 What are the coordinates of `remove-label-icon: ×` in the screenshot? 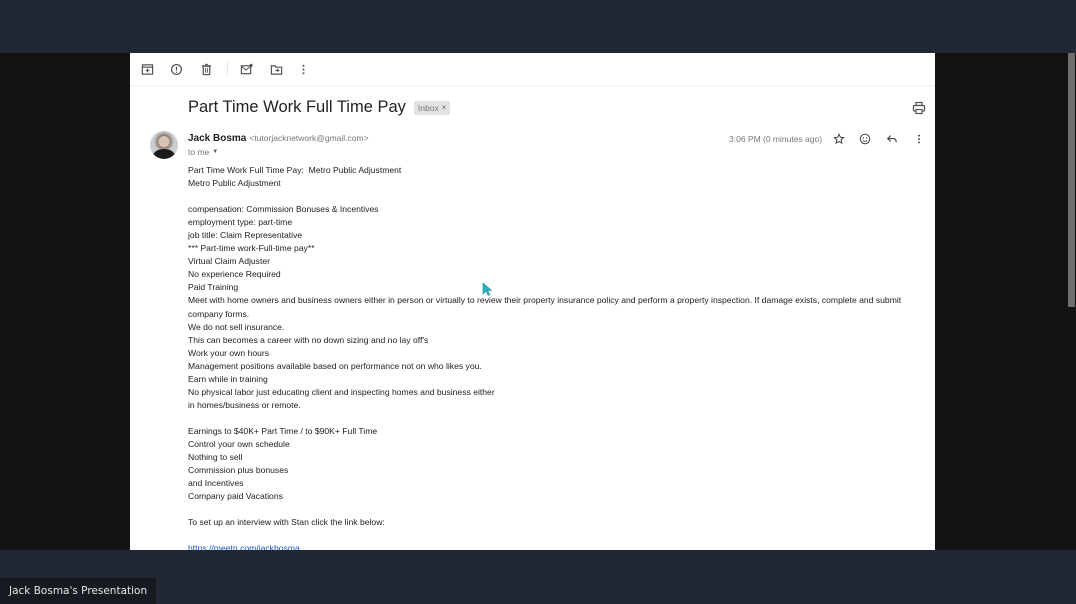 It's located at (444, 107).